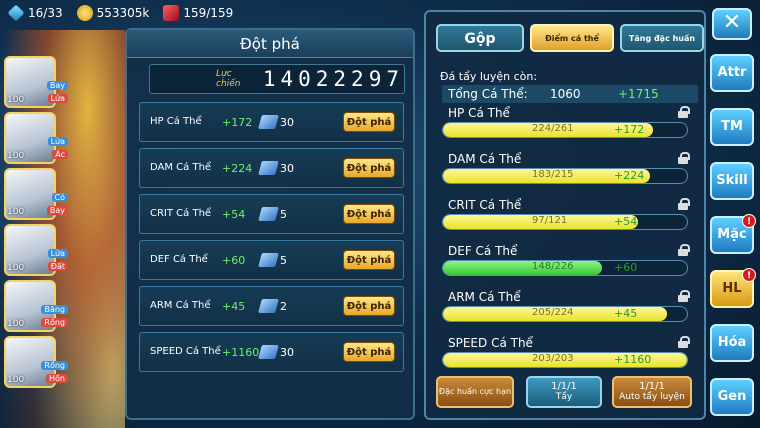 This screenshot has width=760, height=428. I want to click on total-value: 1060, so click(565, 94).